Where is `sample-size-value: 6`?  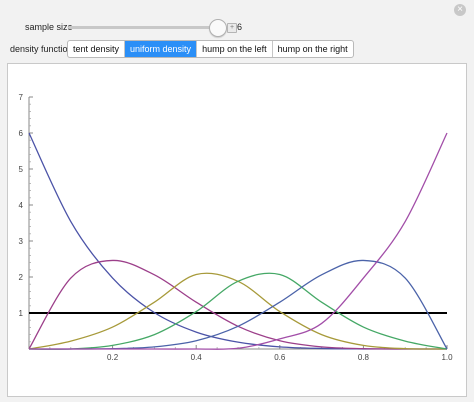 sample-size-value: 6 is located at coordinates (240, 27).